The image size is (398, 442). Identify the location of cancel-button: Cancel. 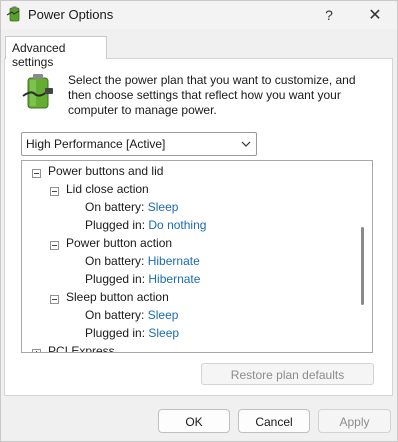
(274, 421).